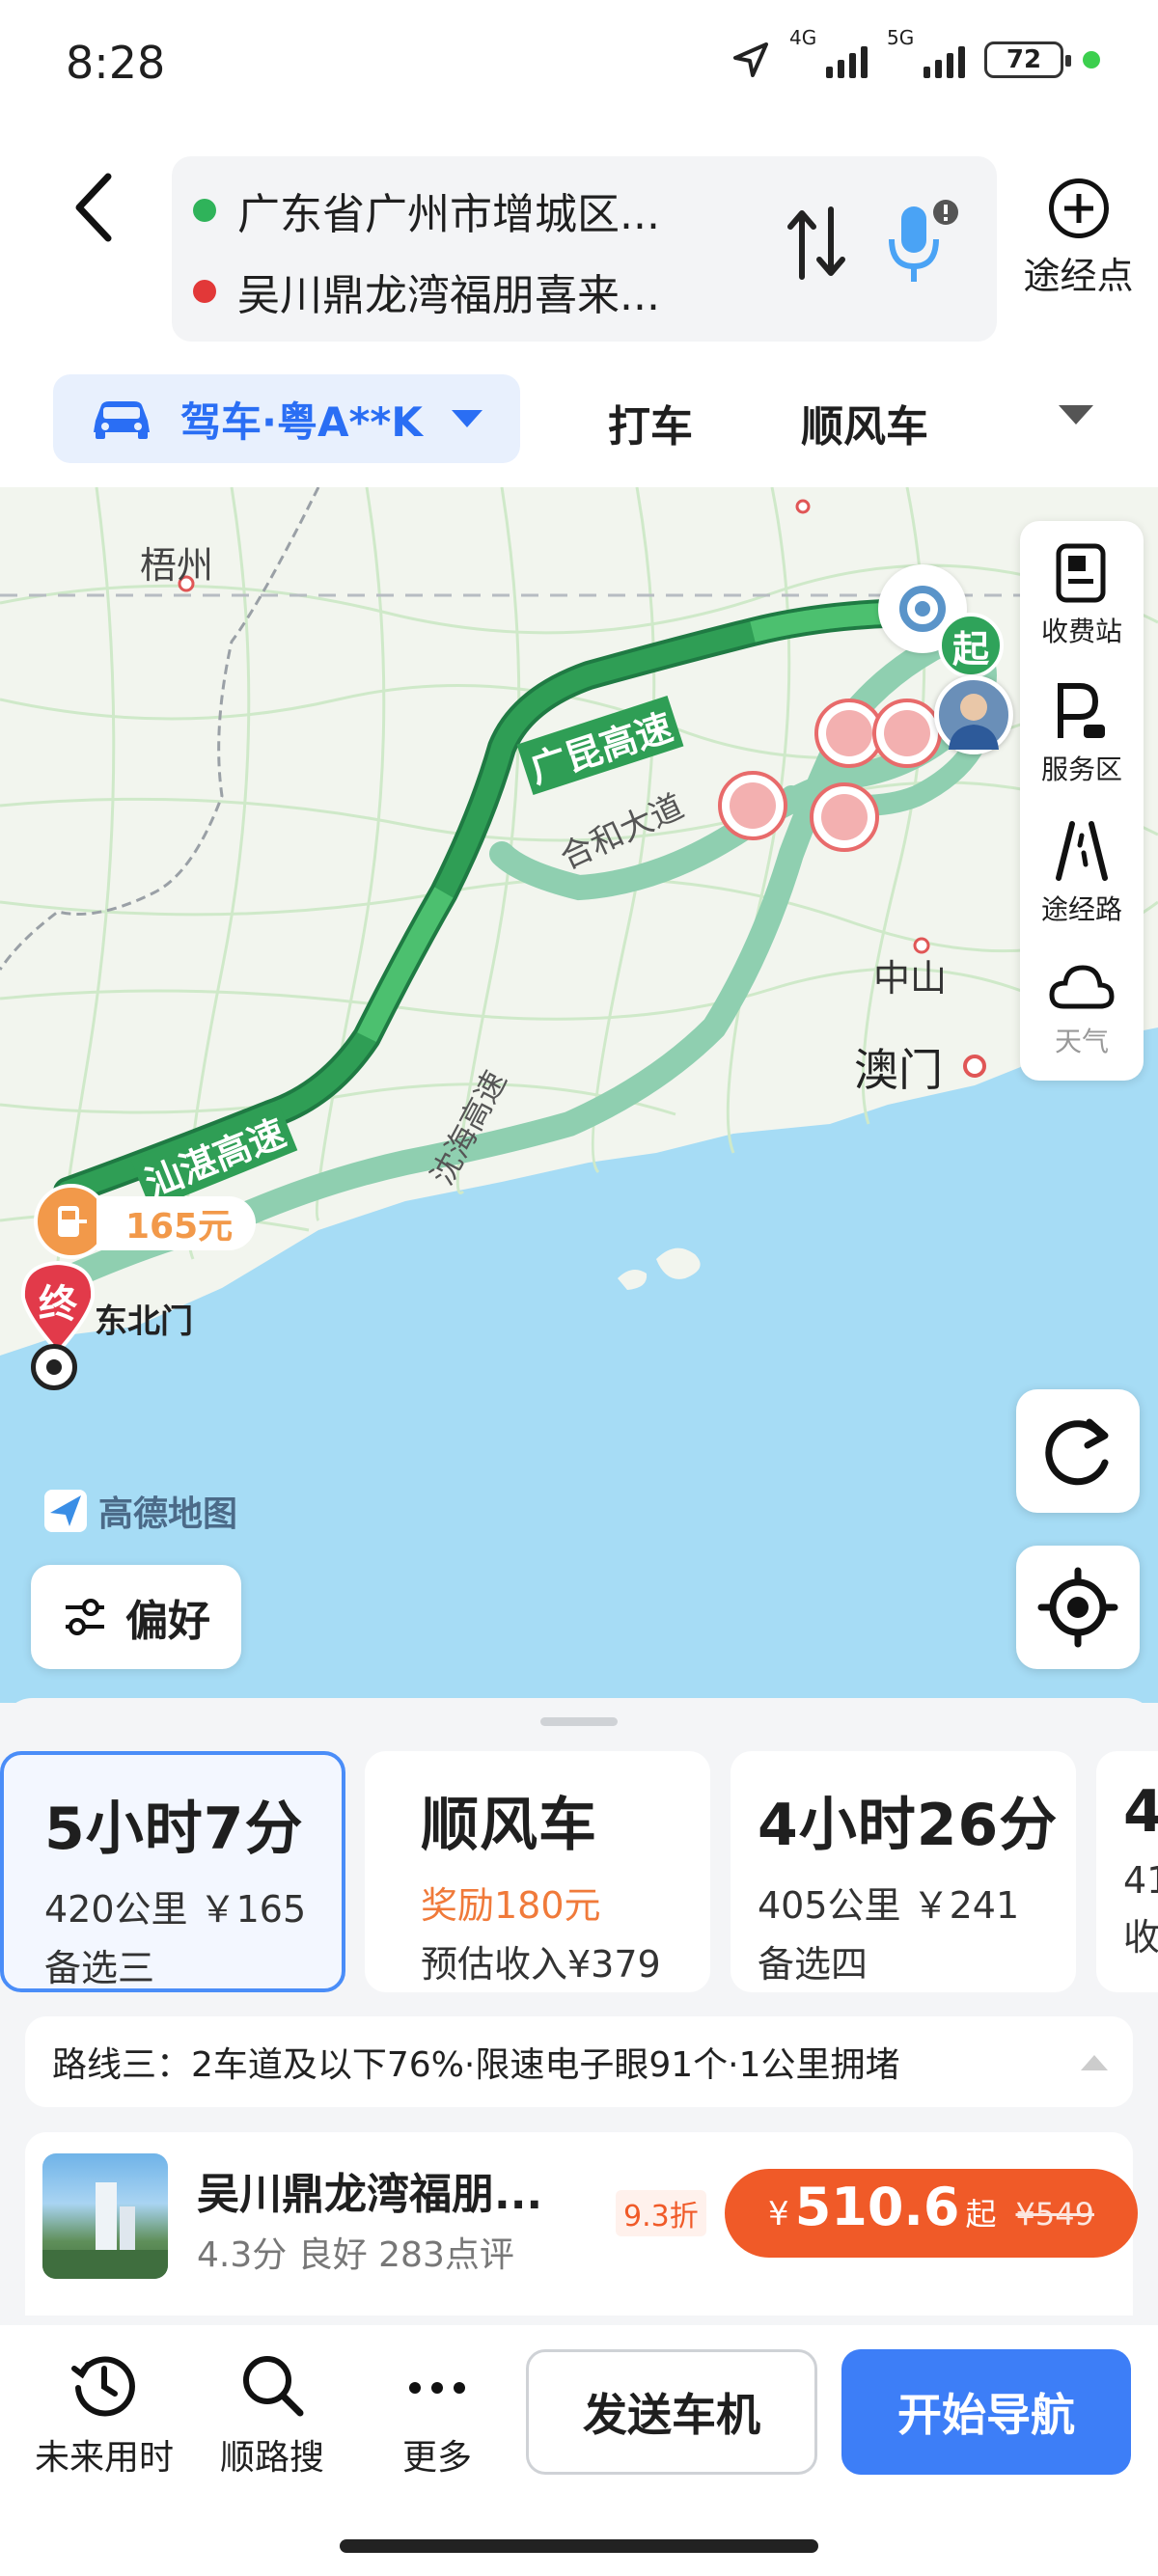  Describe the element at coordinates (579, 1722) in the screenshot. I see `sheet-handle` at that location.